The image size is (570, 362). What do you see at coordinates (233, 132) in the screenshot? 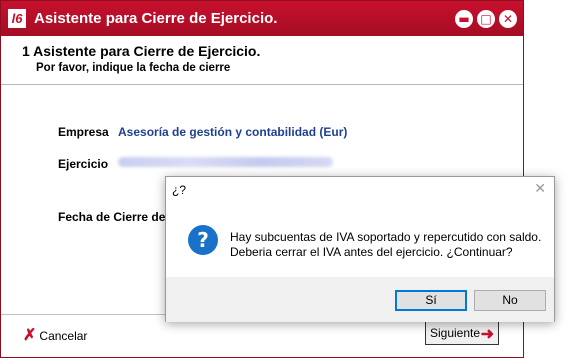
I see `empresa-value: Asesoría de gestión y contabilidad (Eur)` at bounding box center [233, 132].